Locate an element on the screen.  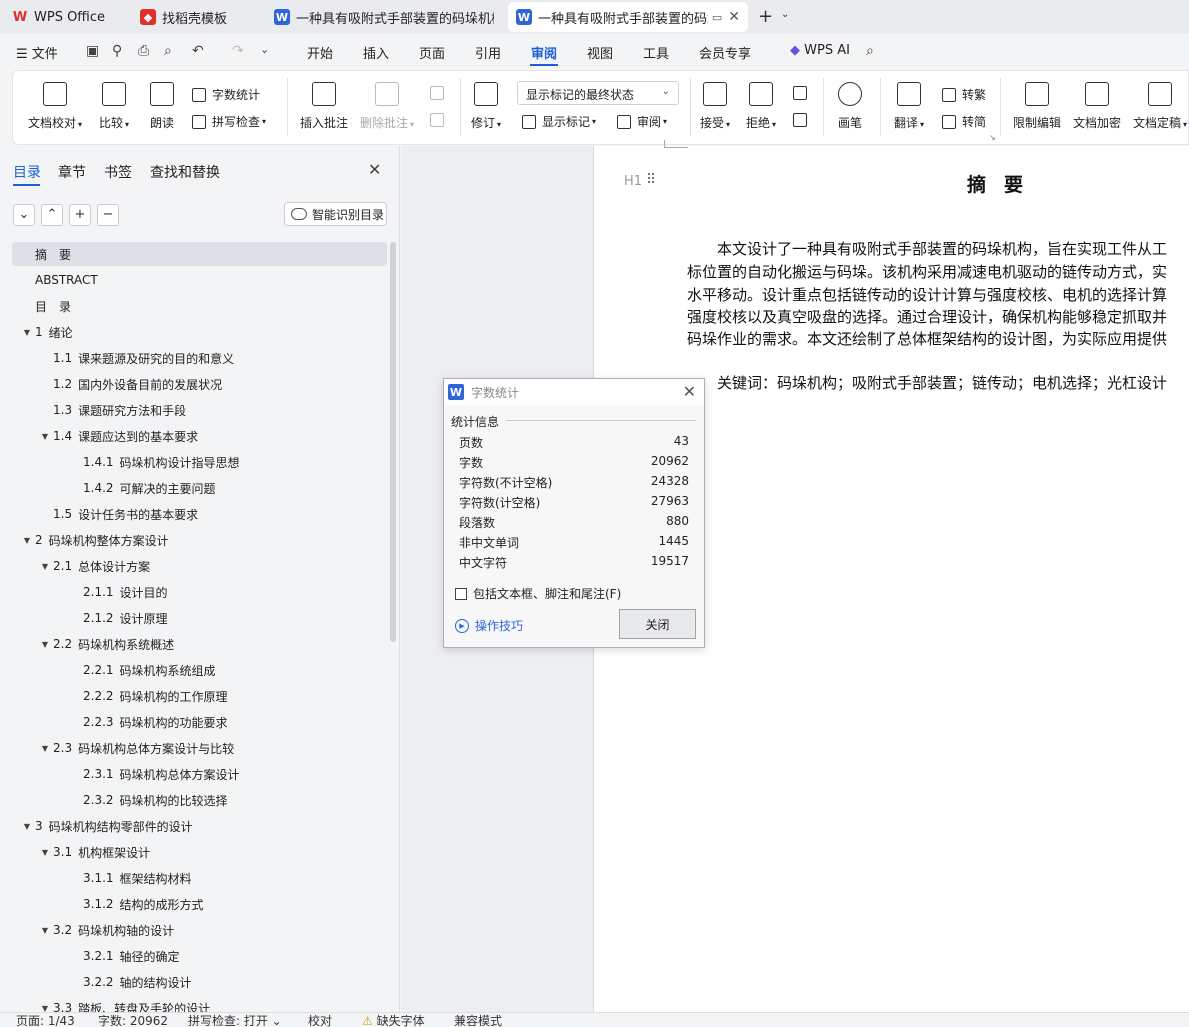
toc-item: 2.2.1 码垛机构系统组成 is located at coordinates (199, 670).